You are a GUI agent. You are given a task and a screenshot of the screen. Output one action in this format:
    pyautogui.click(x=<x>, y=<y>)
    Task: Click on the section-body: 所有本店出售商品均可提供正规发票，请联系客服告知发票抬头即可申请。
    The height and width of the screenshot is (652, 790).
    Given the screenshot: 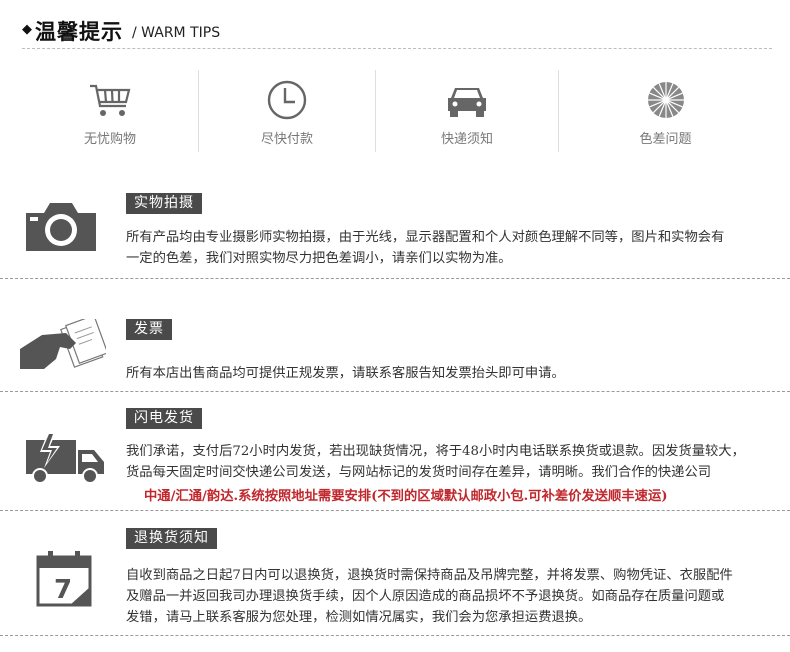 What is the action you would take?
    pyautogui.click(x=448, y=373)
    